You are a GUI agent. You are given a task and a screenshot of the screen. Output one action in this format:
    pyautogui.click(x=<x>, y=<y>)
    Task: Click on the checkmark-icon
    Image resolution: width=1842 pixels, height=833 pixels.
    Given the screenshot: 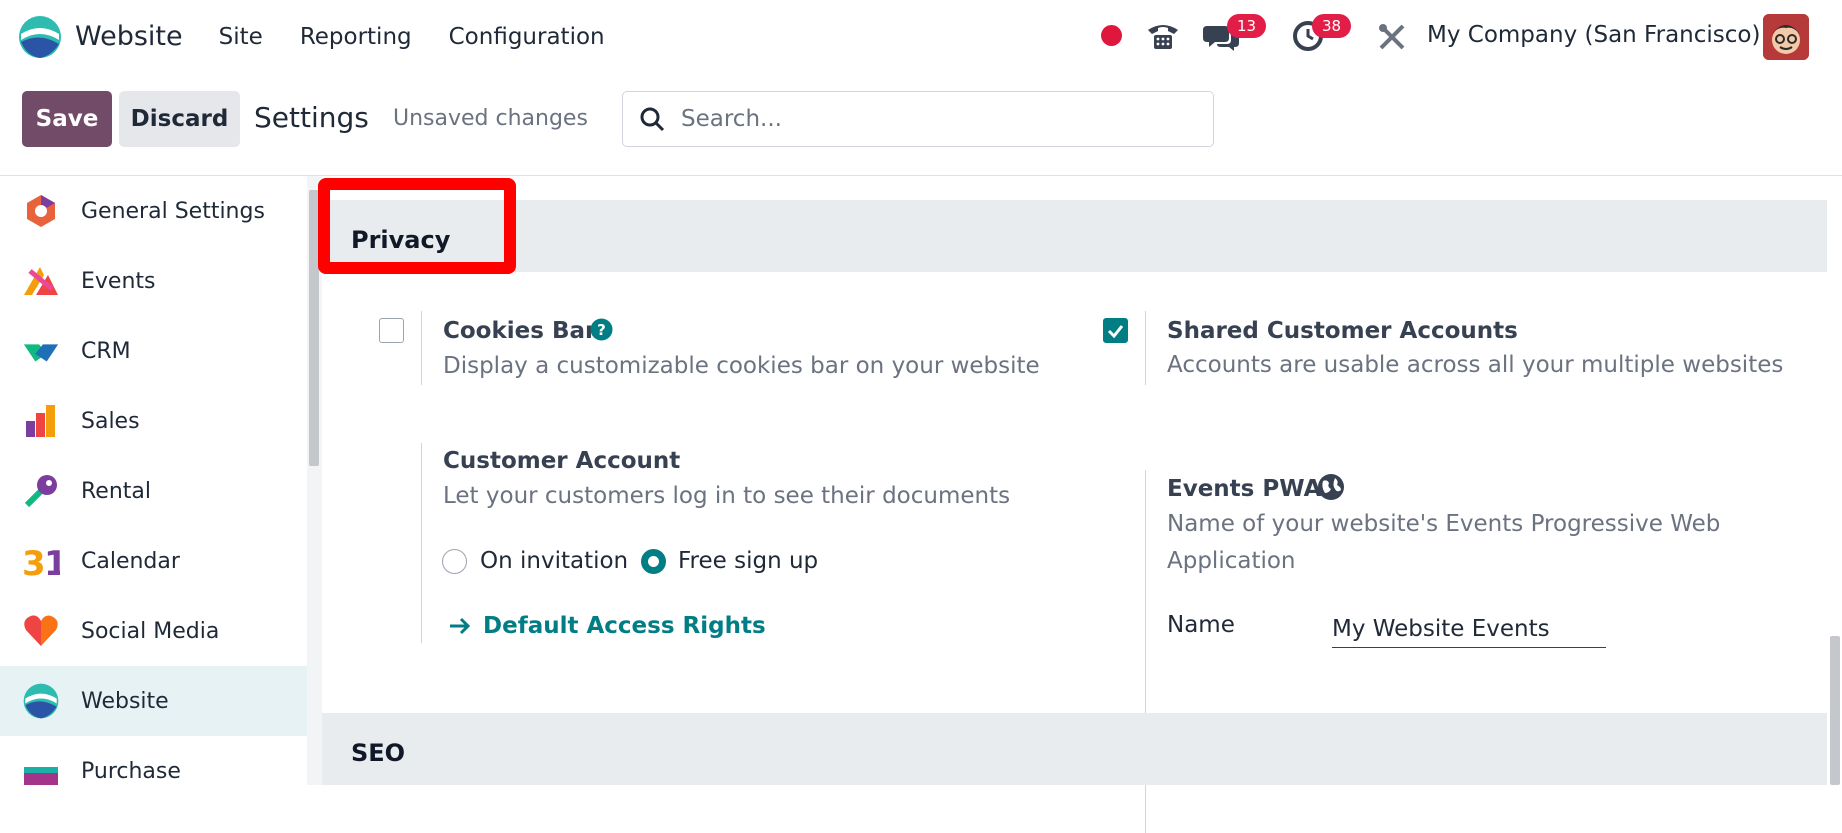 What is the action you would take?
    pyautogui.click(x=1115, y=332)
    